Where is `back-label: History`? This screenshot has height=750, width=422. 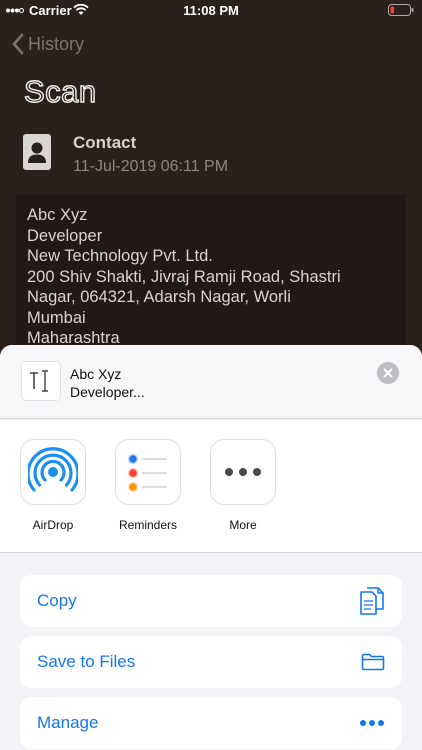 back-label: History is located at coordinates (56, 43).